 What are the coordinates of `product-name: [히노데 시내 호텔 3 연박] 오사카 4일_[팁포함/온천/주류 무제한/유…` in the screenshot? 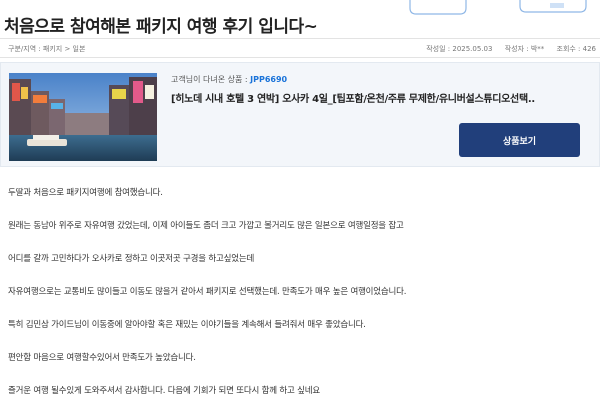 It's located at (353, 97).